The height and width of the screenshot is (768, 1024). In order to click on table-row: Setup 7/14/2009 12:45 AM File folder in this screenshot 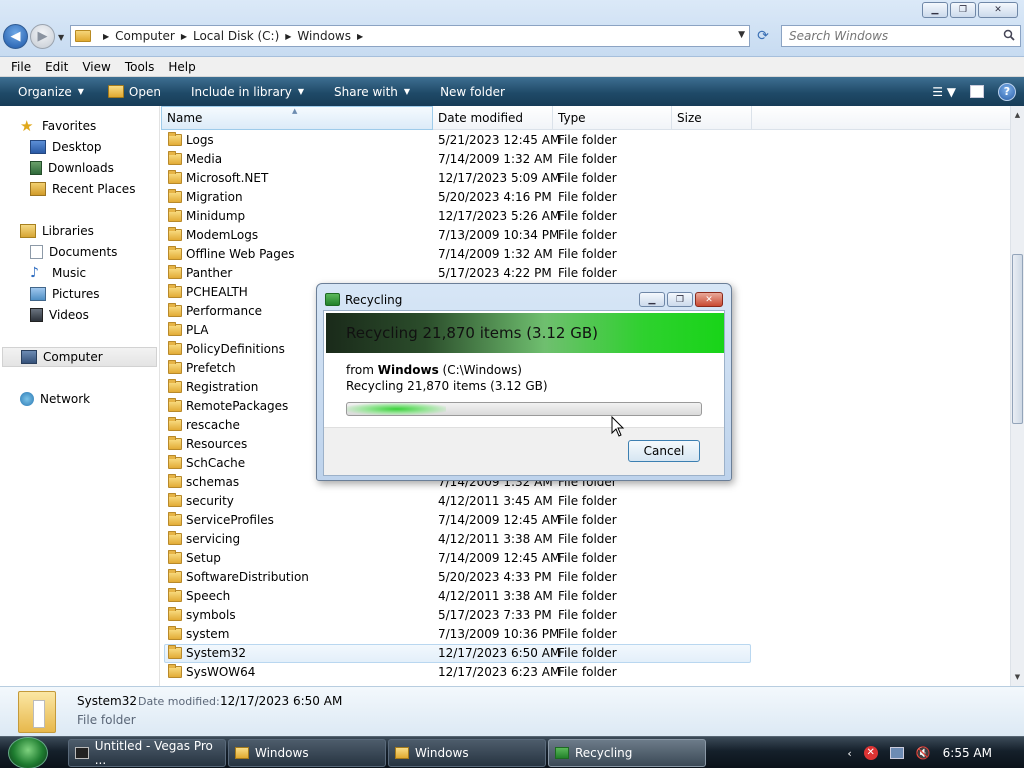, I will do `click(585, 558)`.